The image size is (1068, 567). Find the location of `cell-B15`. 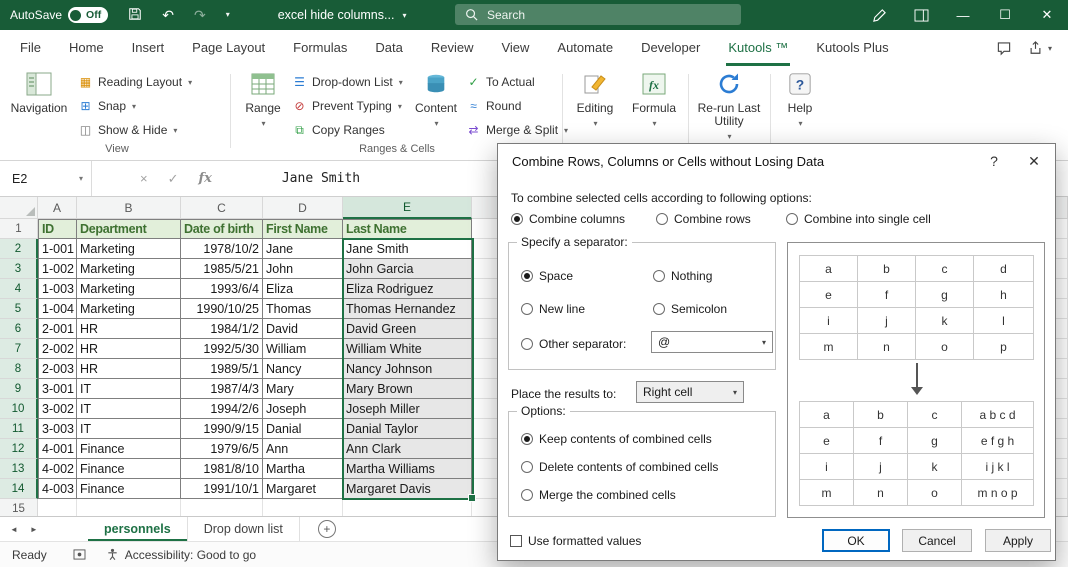

cell-B15 is located at coordinates (129, 507).